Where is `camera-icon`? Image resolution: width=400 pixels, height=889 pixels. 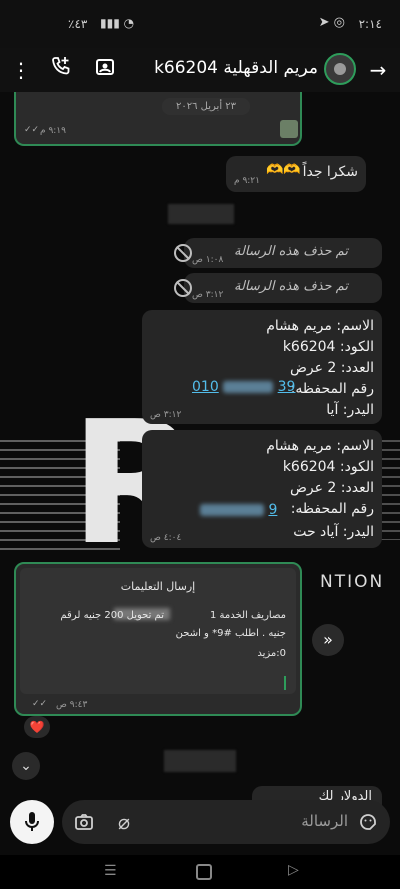 camera-icon is located at coordinates (84, 824).